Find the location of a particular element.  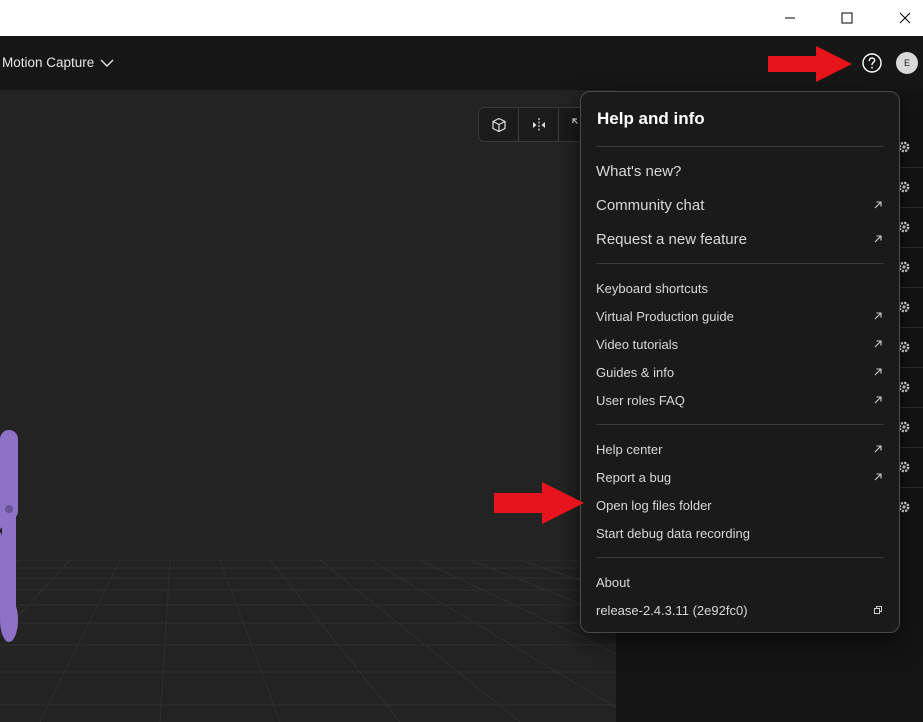

window-titlebar is located at coordinates (461, 18).